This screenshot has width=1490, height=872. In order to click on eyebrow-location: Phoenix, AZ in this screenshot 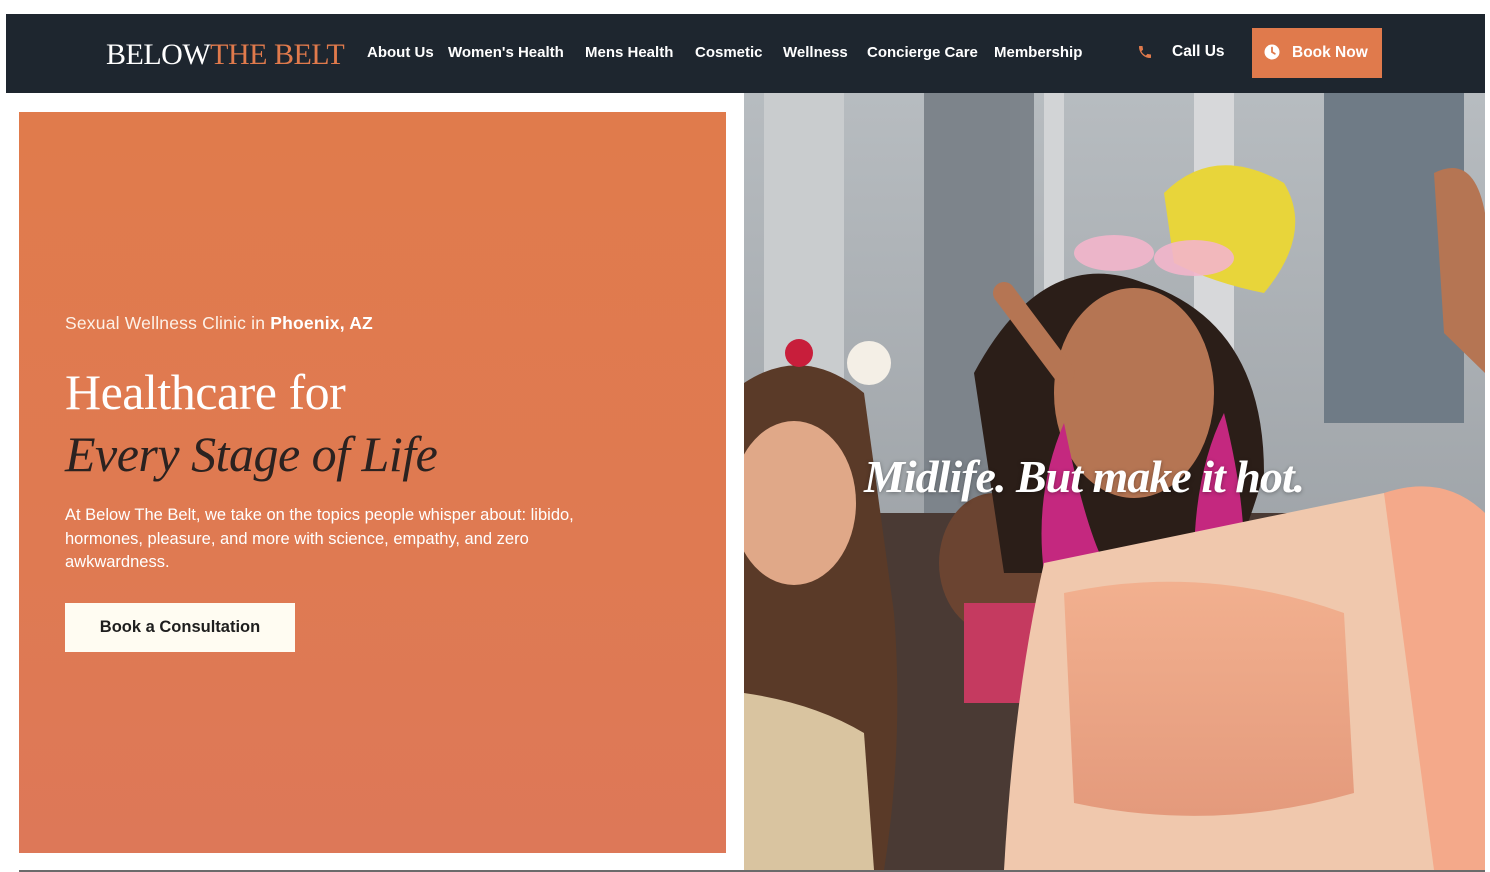, I will do `click(321, 323)`.